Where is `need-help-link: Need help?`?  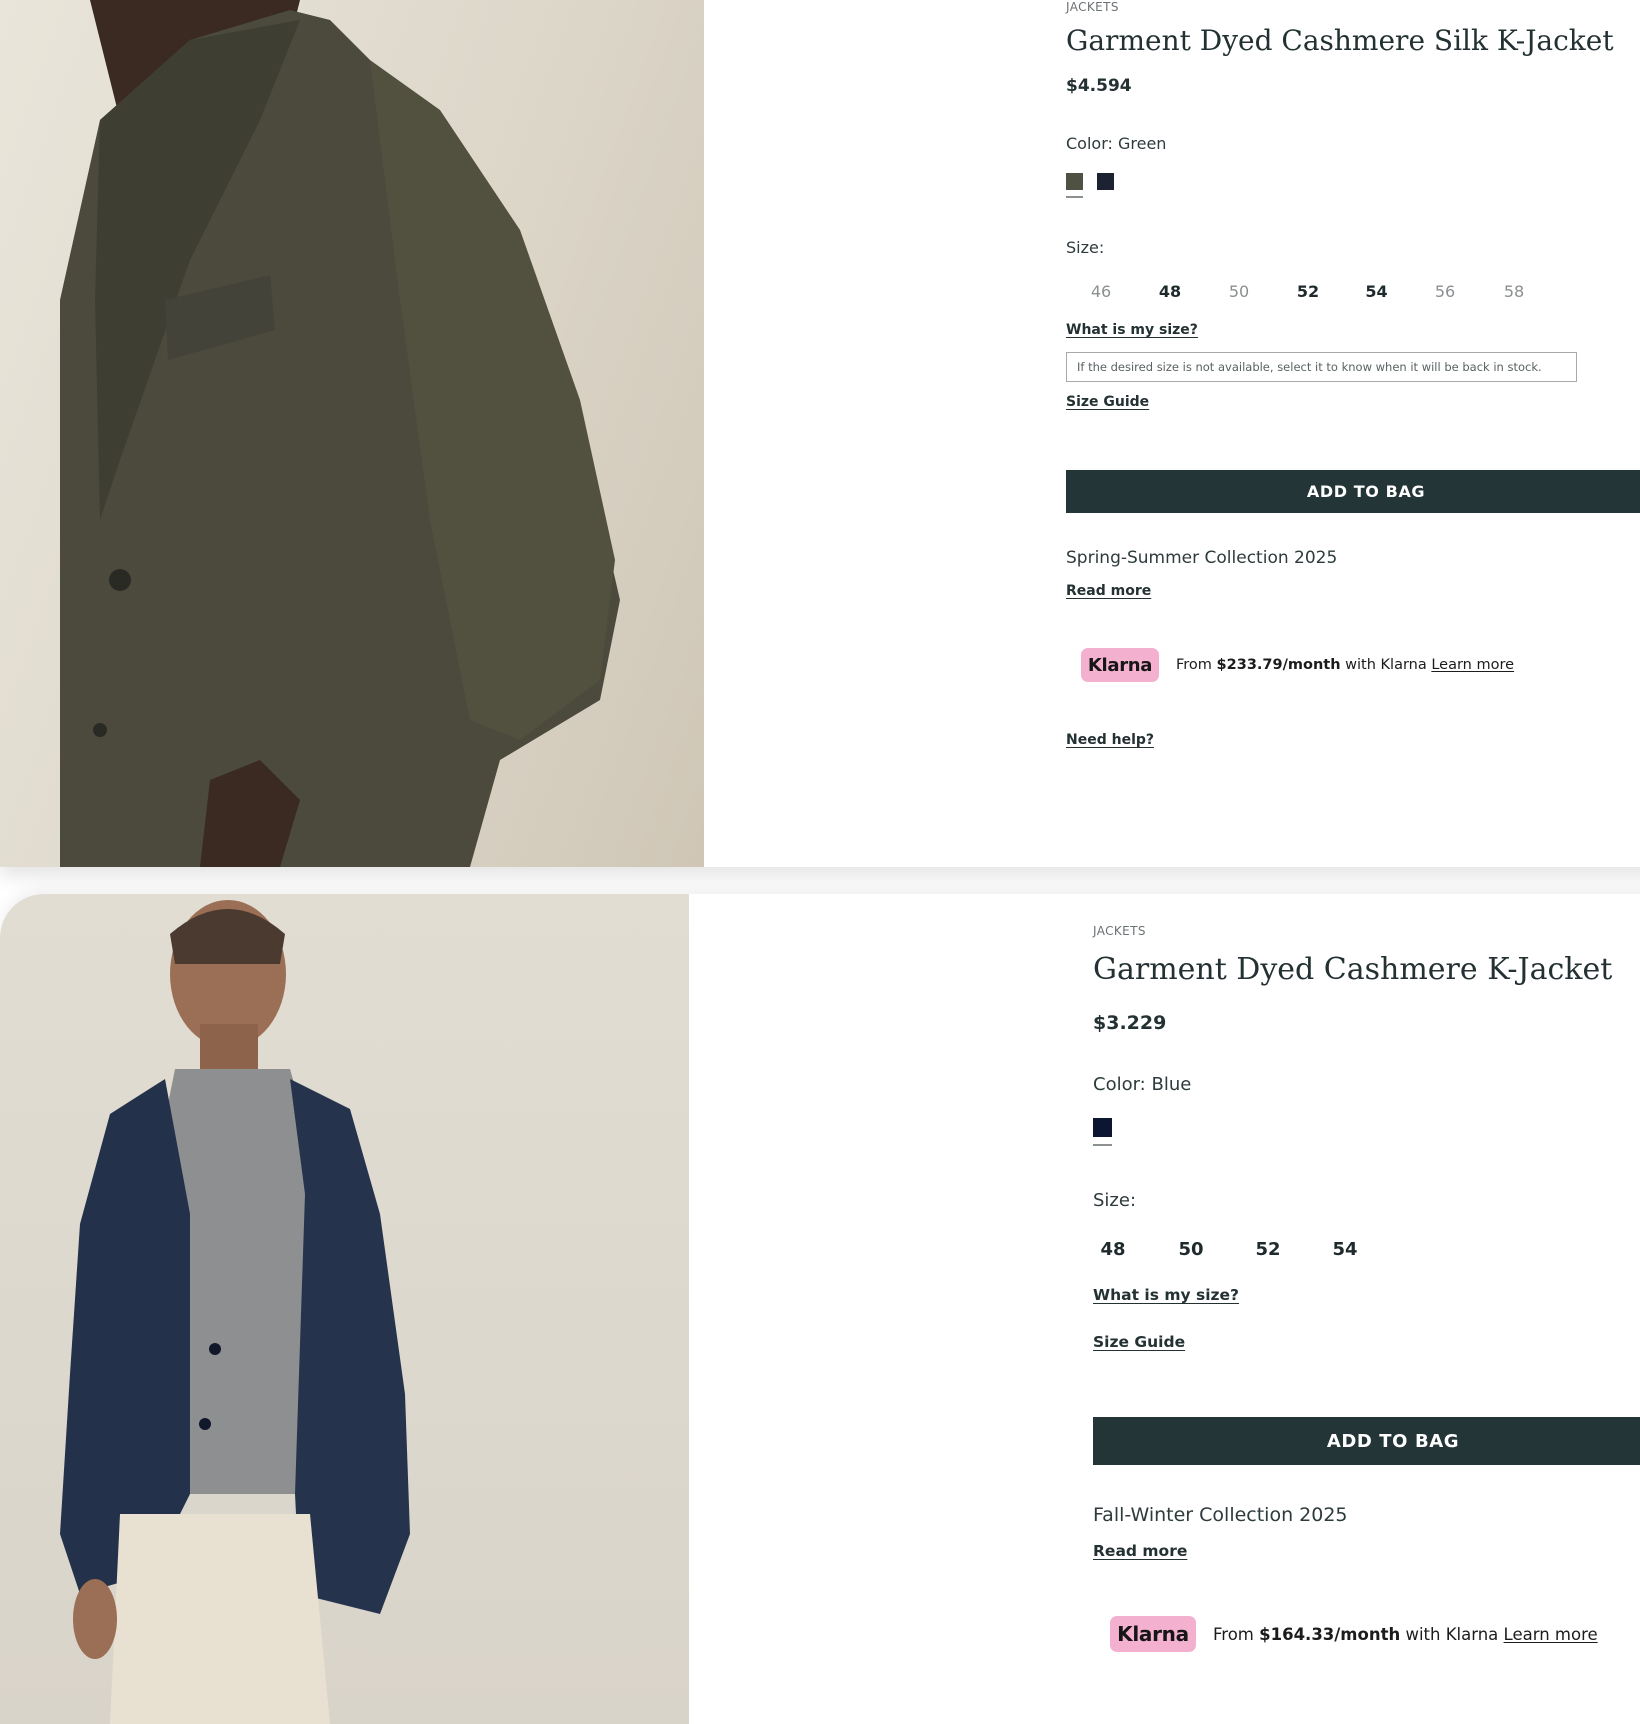 need-help-link: Need help? is located at coordinates (1110, 740).